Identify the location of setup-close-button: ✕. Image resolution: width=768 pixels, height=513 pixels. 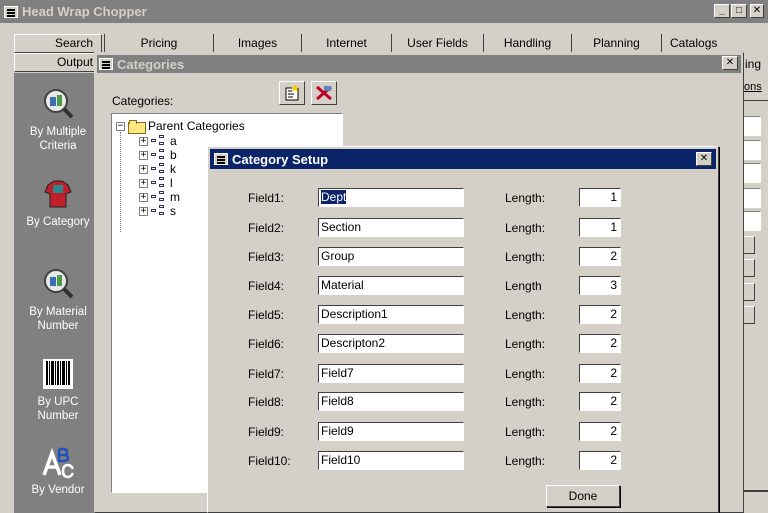
(704, 159).